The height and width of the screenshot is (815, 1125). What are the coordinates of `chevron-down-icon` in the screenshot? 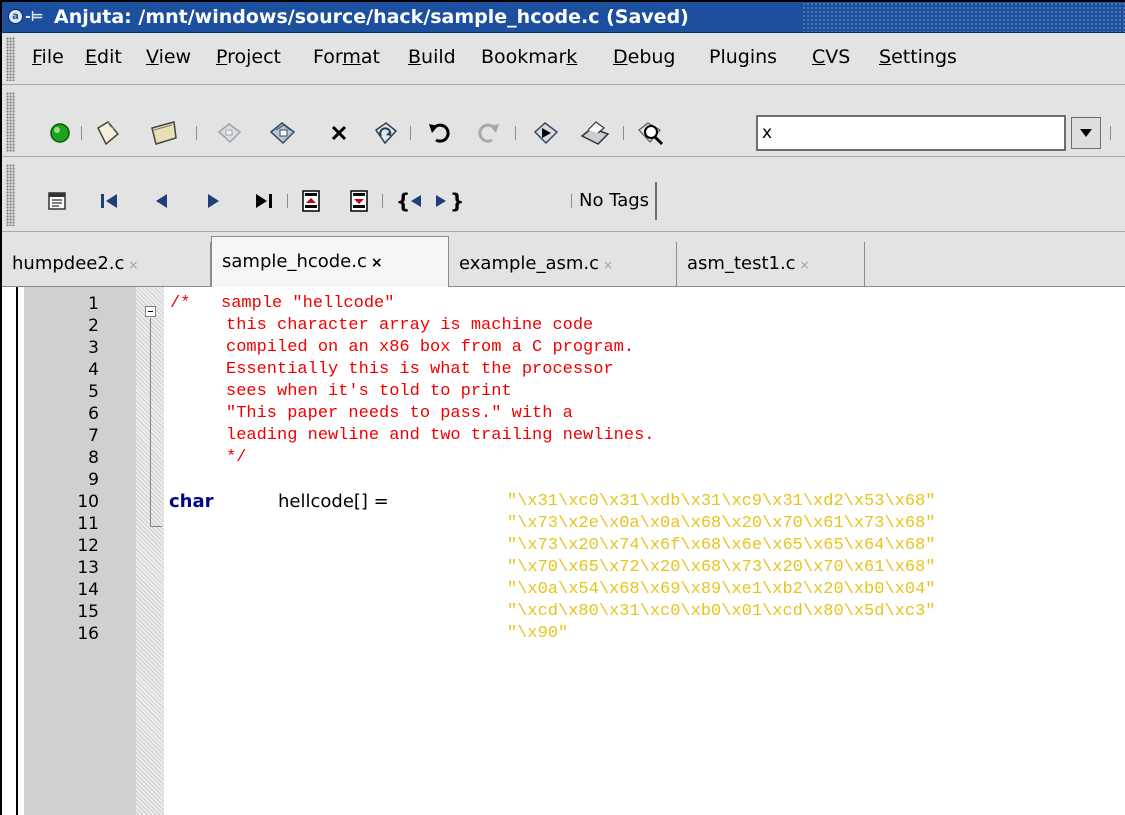 It's located at (1086, 133).